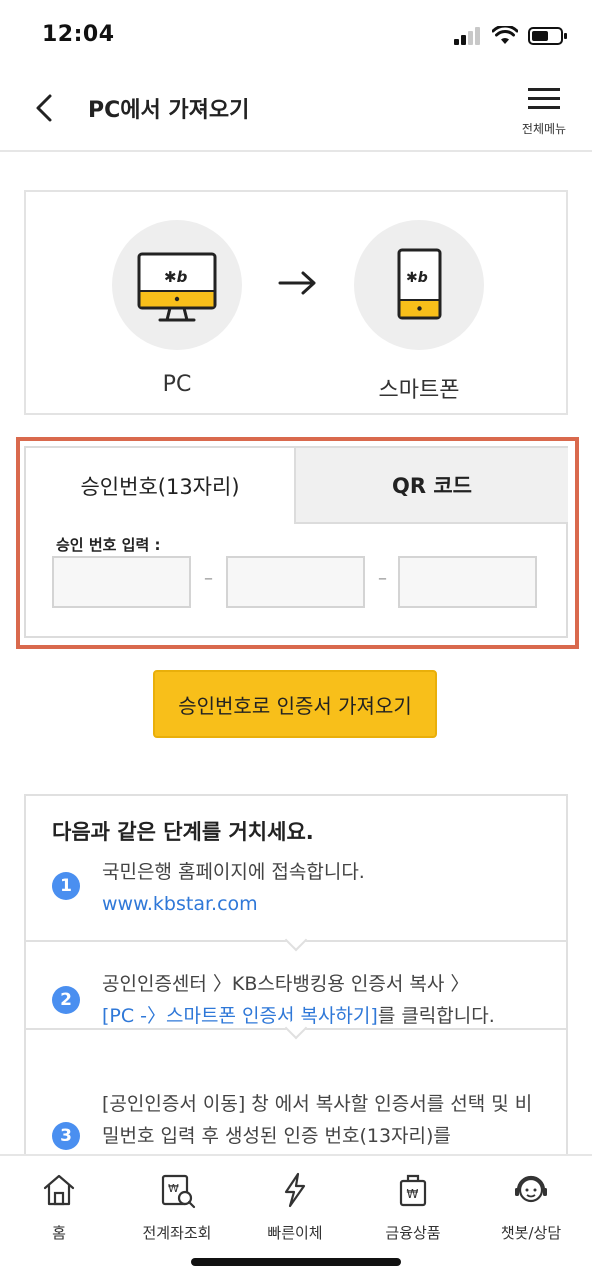 This screenshot has width=592, height=1280. I want to click on smartphone-circle: ✱b, so click(419, 285).